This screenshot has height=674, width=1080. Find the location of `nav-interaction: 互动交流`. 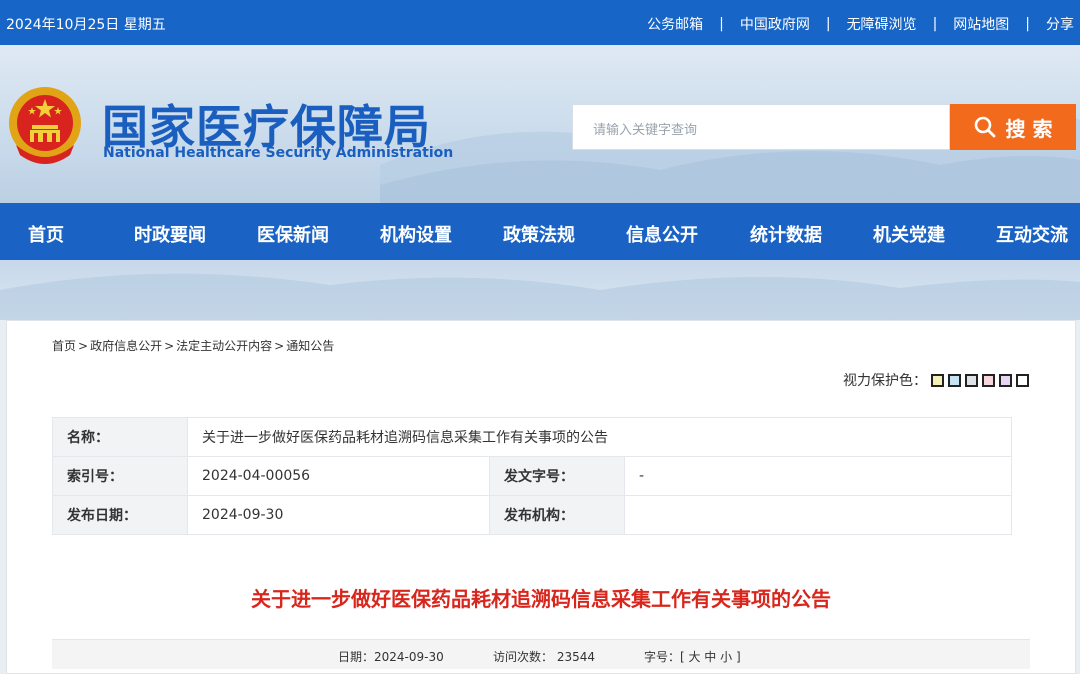

nav-interaction: 互动交流 is located at coordinates (1032, 234).